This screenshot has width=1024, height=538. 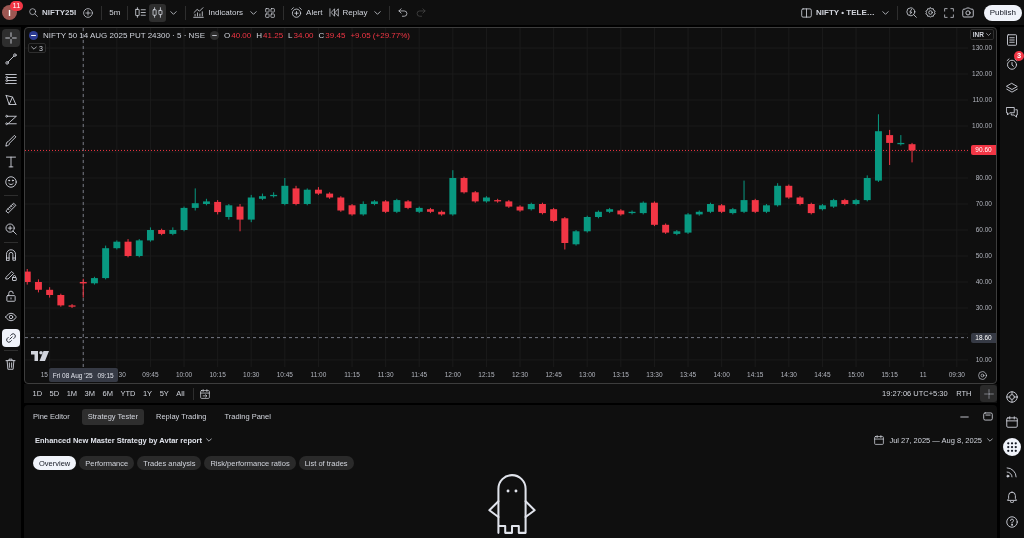 I want to click on magnet-icon, so click(x=10, y=255).